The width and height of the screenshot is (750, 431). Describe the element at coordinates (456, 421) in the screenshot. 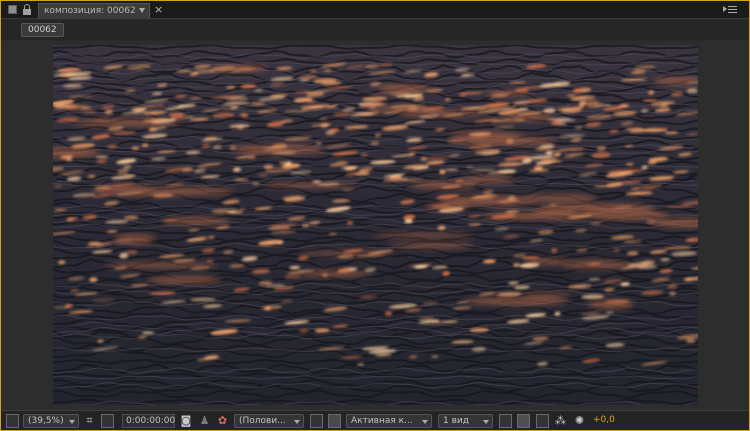

I see `view-layout-value: 1 вид` at that location.